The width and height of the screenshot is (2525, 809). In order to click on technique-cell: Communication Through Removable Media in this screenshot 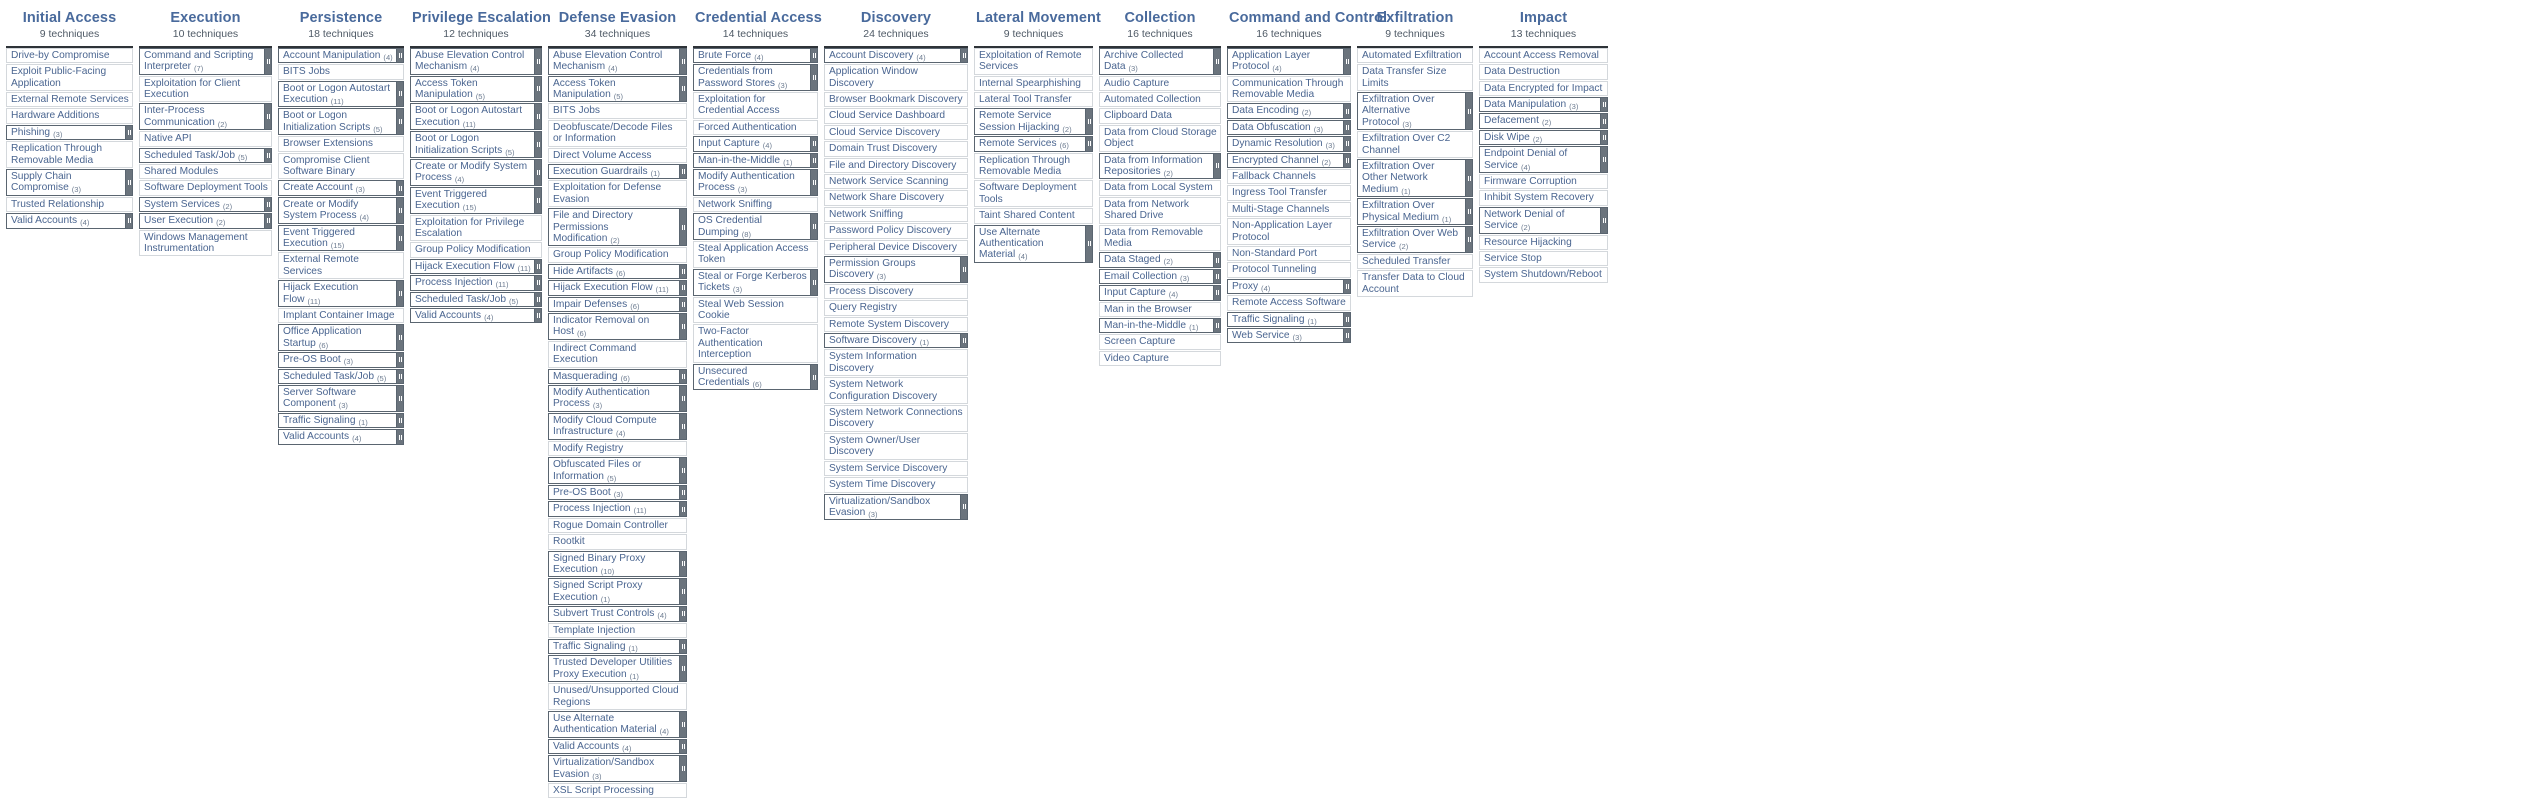, I will do `click(1289, 89)`.